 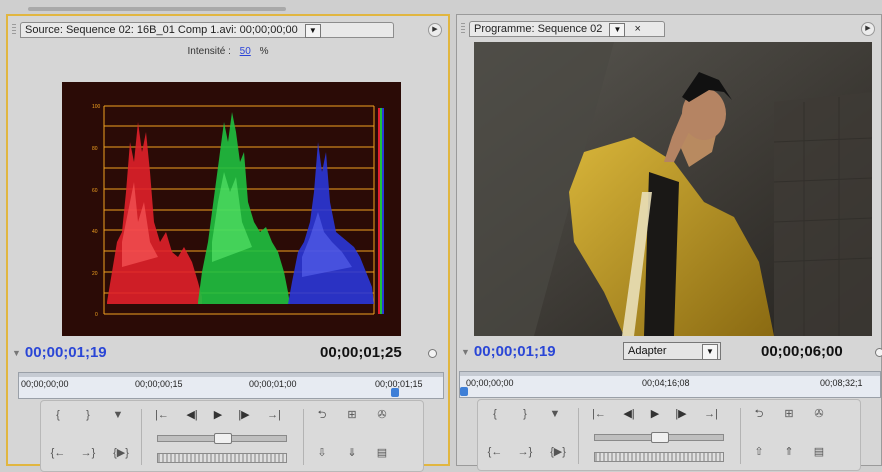 What do you see at coordinates (231, 375) in the screenshot?
I see `source-ruler-scrollbar` at bounding box center [231, 375].